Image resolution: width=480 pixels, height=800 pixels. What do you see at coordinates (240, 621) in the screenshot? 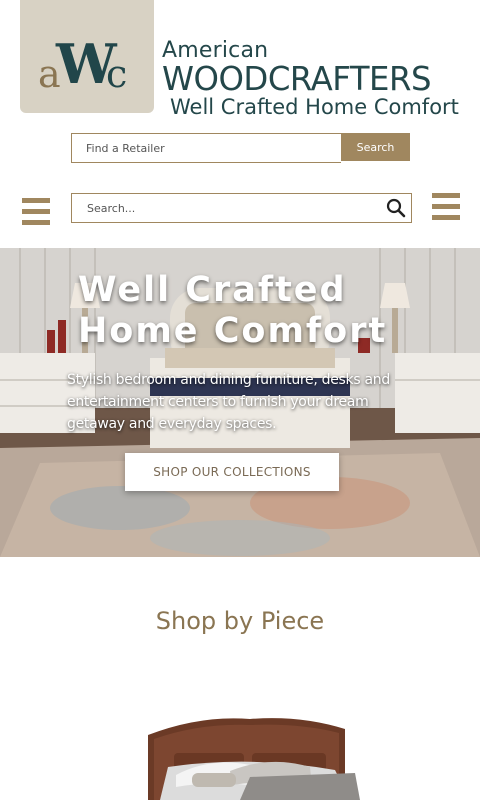
I see `section-title: Shop by Piece` at bounding box center [240, 621].